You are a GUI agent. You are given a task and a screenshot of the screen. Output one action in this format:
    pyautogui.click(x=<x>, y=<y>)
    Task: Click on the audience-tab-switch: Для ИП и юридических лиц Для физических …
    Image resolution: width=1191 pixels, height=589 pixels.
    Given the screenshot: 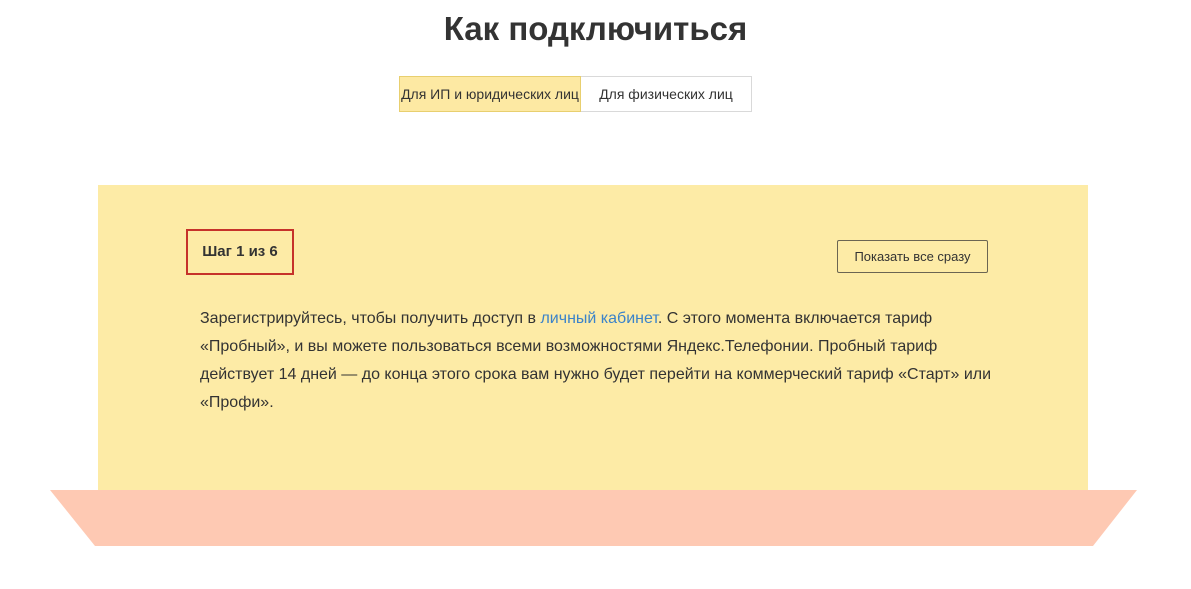 What is the action you would take?
    pyautogui.click(x=575, y=94)
    